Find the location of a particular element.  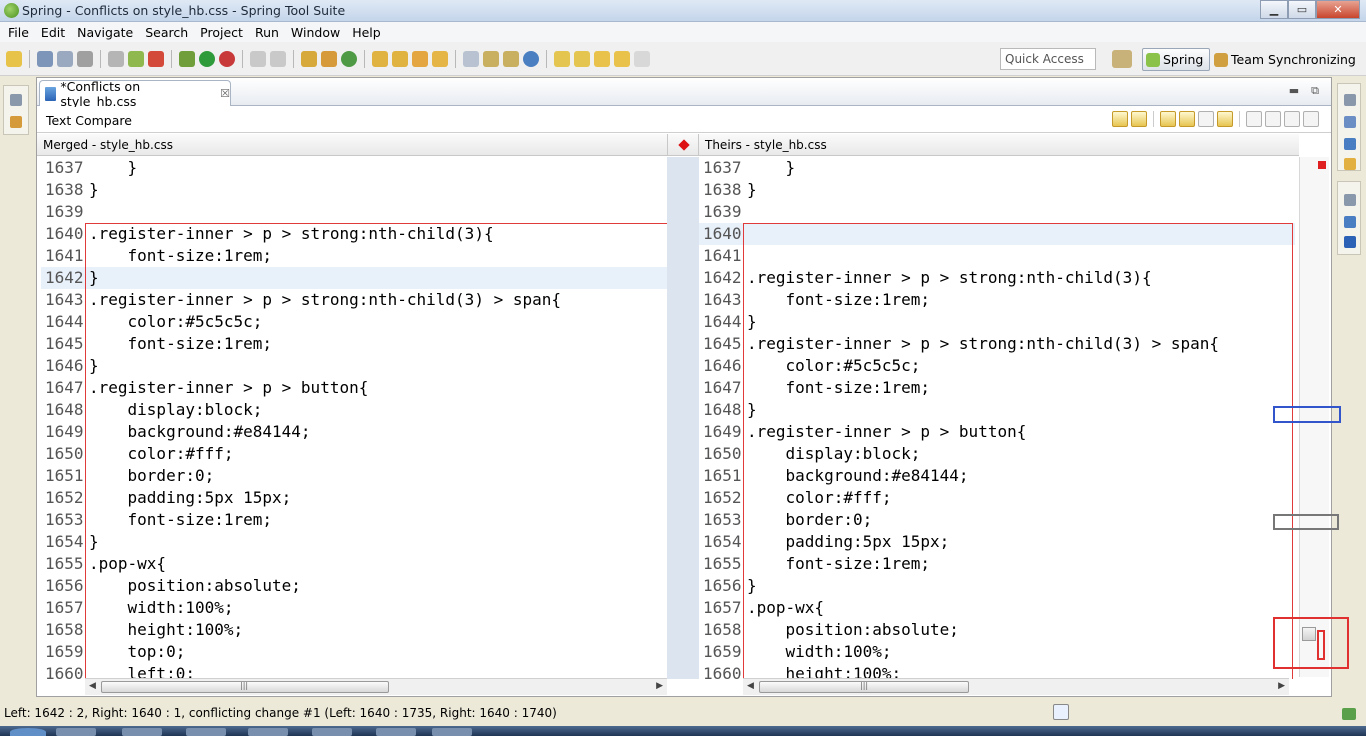

menu-project: Project is located at coordinates (221, 32).